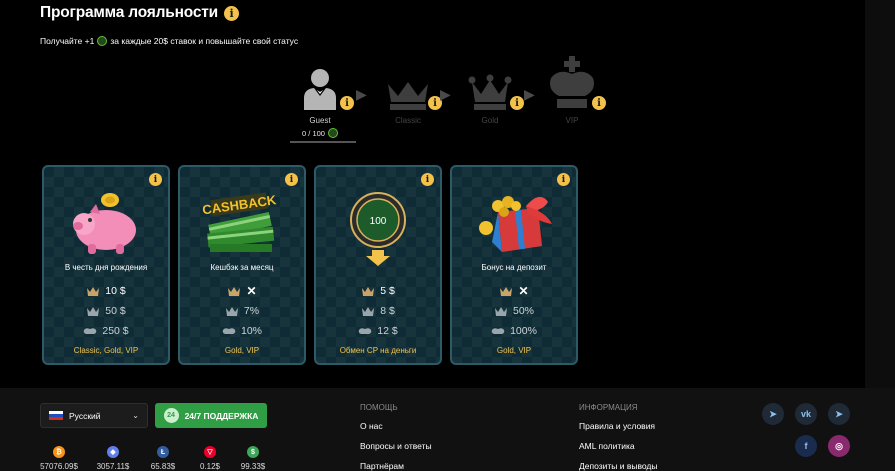 This screenshot has width=895, height=471. I want to click on telegram-icon: ➤, so click(773, 414).